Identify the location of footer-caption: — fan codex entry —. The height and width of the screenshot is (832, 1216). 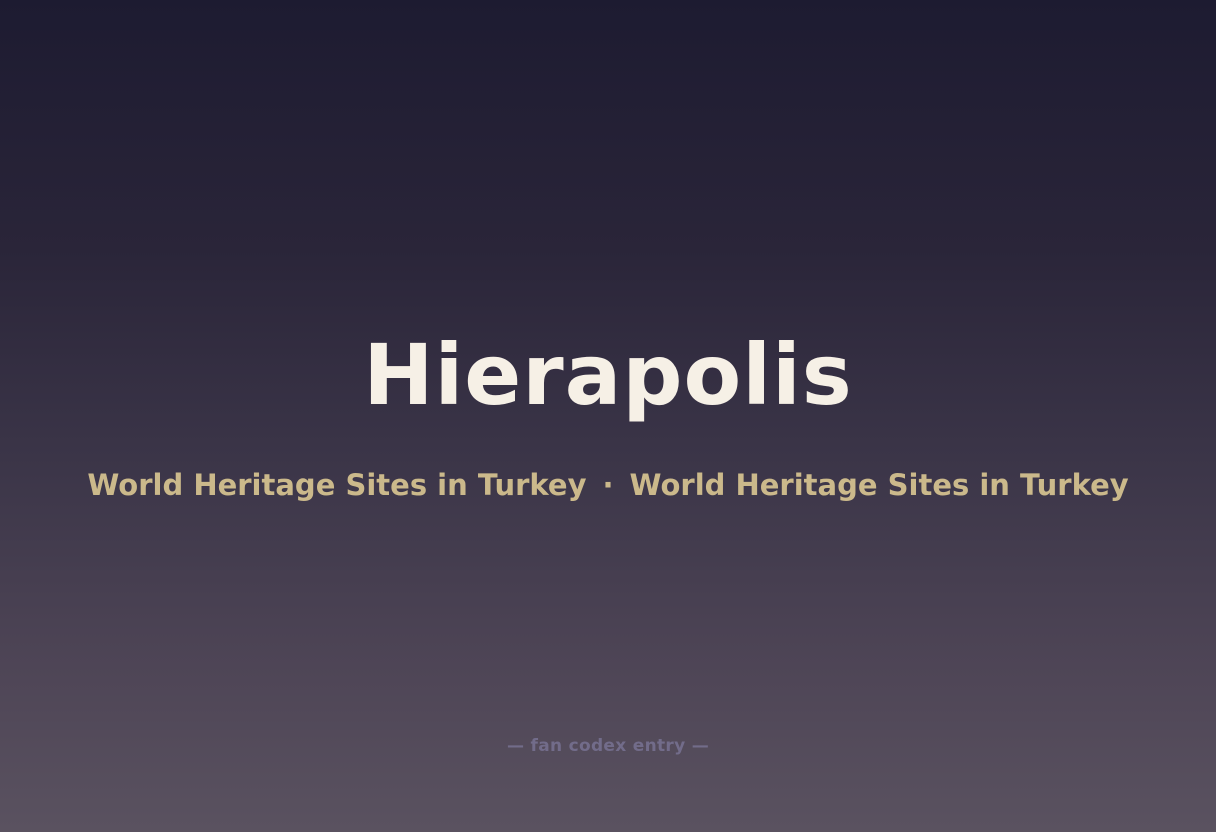
(608, 746).